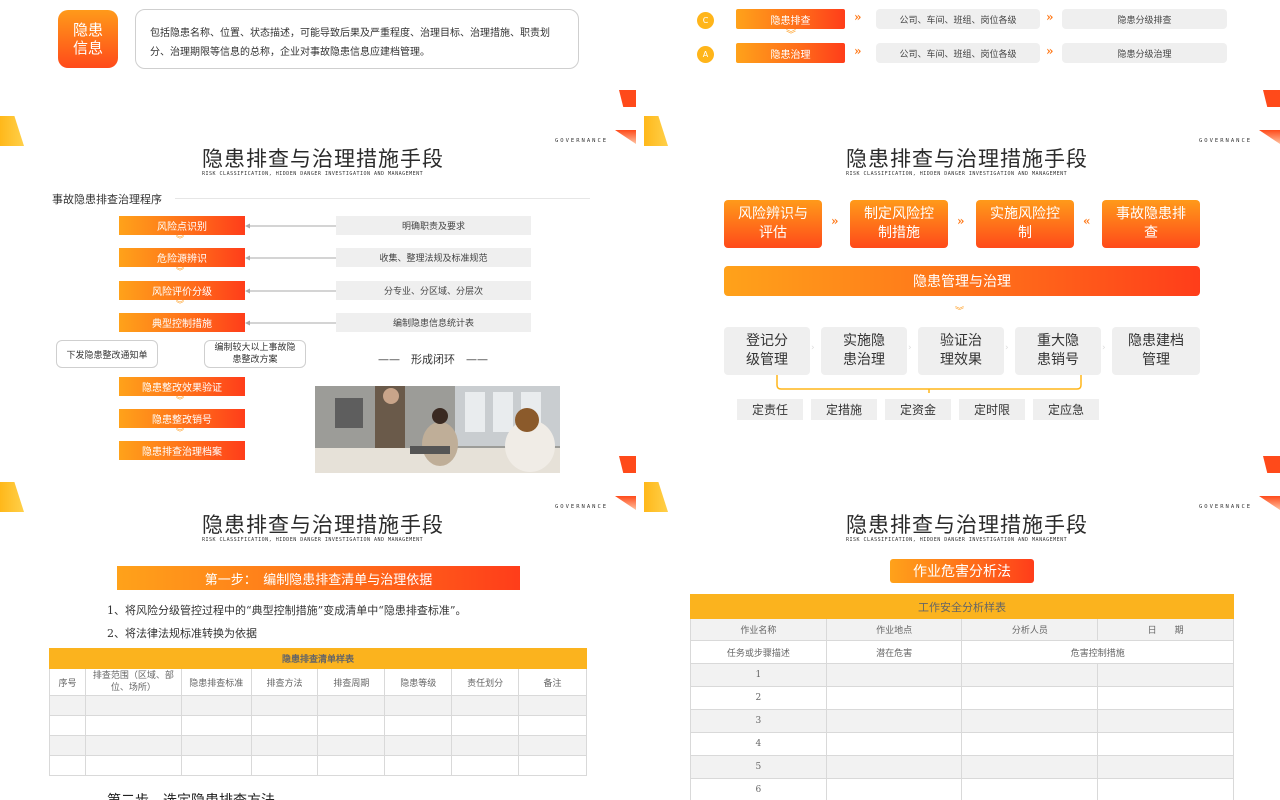 The width and height of the screenshot is (1280, 800). I want to click on cell-header: 潜在危害, so click(894, 652).